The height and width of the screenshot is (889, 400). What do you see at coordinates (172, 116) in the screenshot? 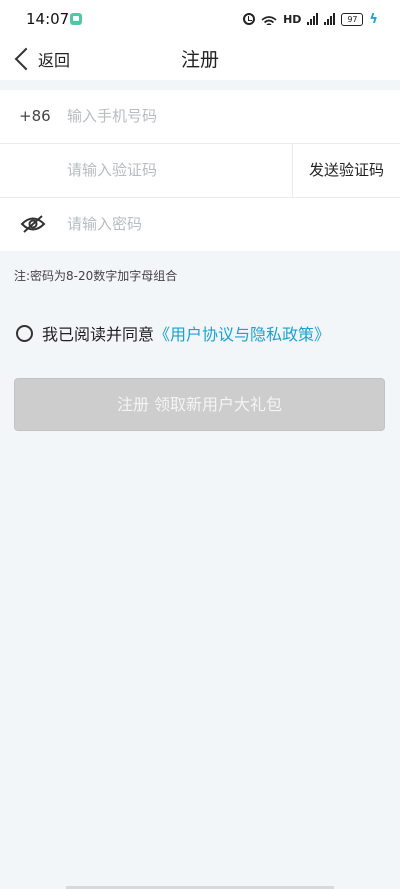
I see `phone-input` at bounding box center [172, 116].